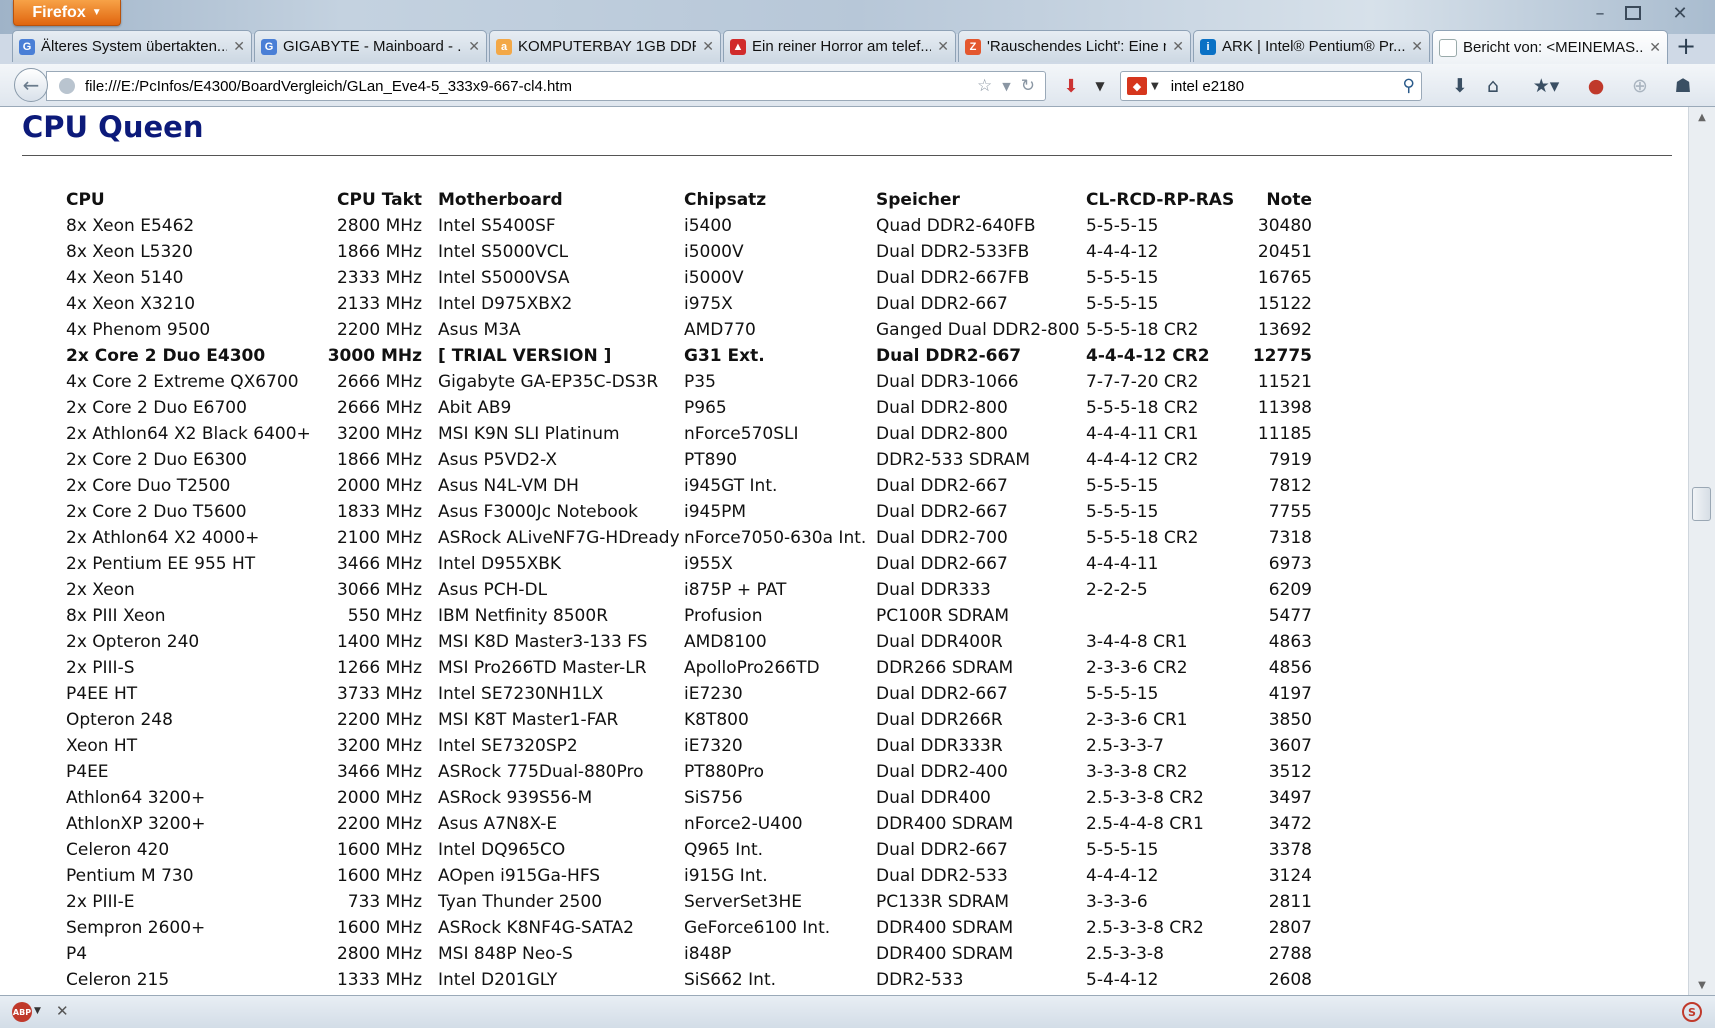  I want to click on cell-note: 3497, so click(1290, 798).